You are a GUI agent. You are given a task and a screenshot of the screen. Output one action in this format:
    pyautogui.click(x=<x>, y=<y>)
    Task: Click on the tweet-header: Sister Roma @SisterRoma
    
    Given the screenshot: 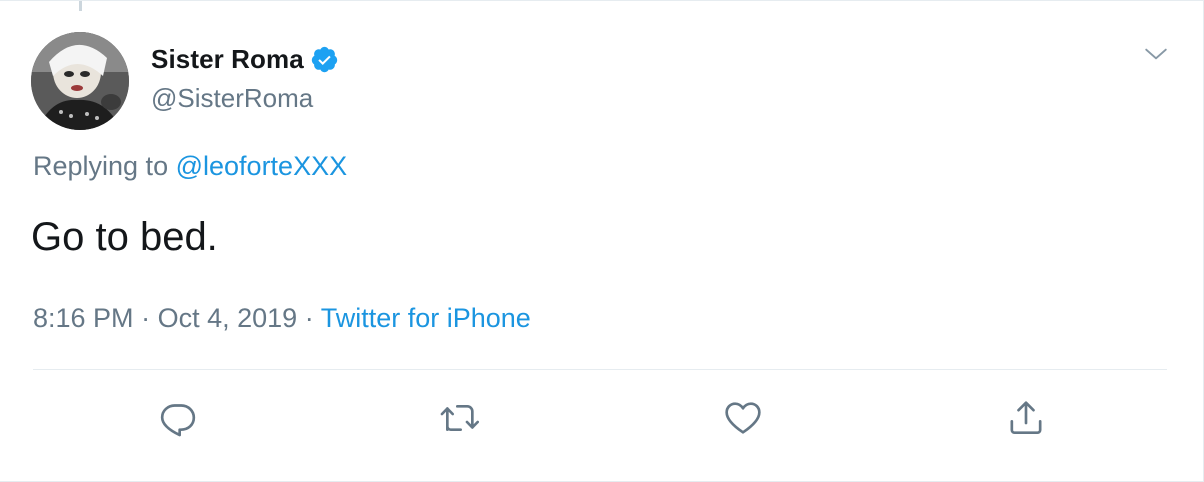 What is the action you would take?
    pyautogui.click(x=245, y=77)
    